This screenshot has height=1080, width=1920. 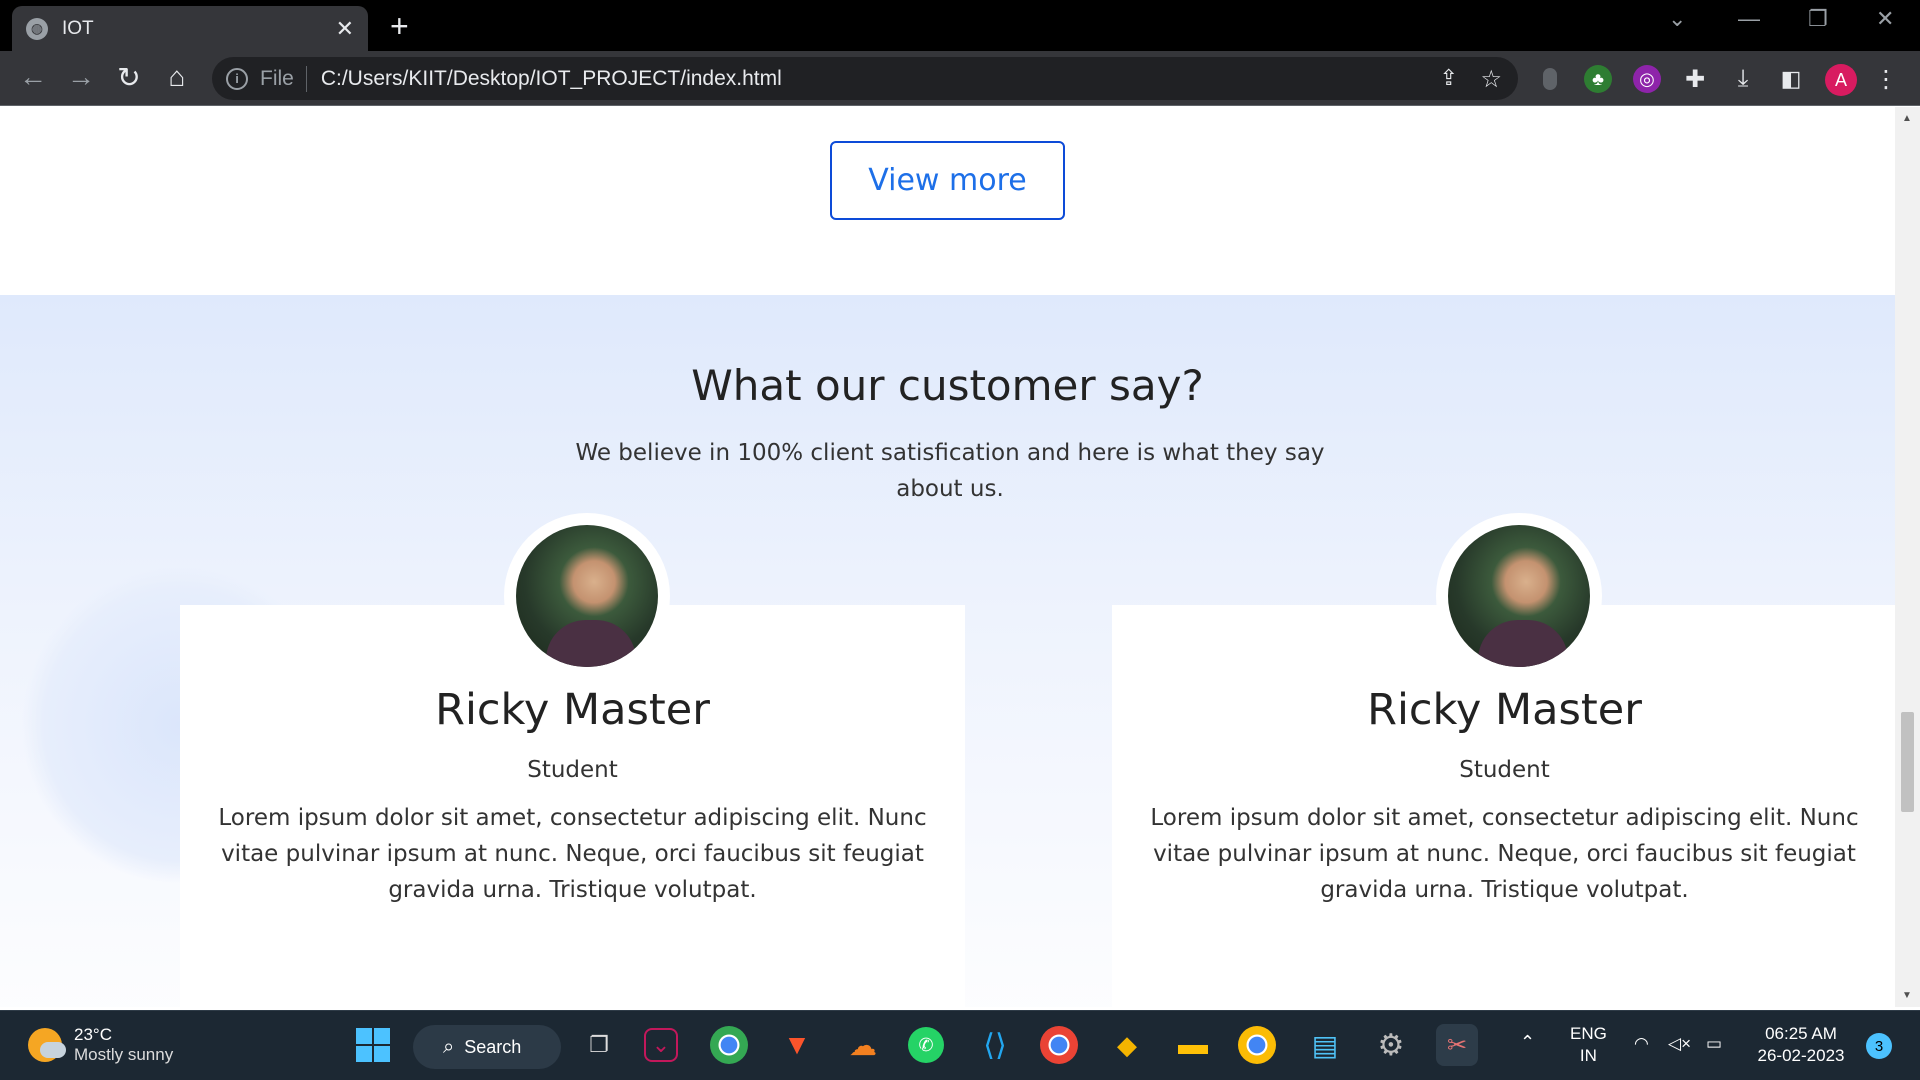 I want to click on vscode-icon: ⟨⟩, so click(x=995, y=1045).